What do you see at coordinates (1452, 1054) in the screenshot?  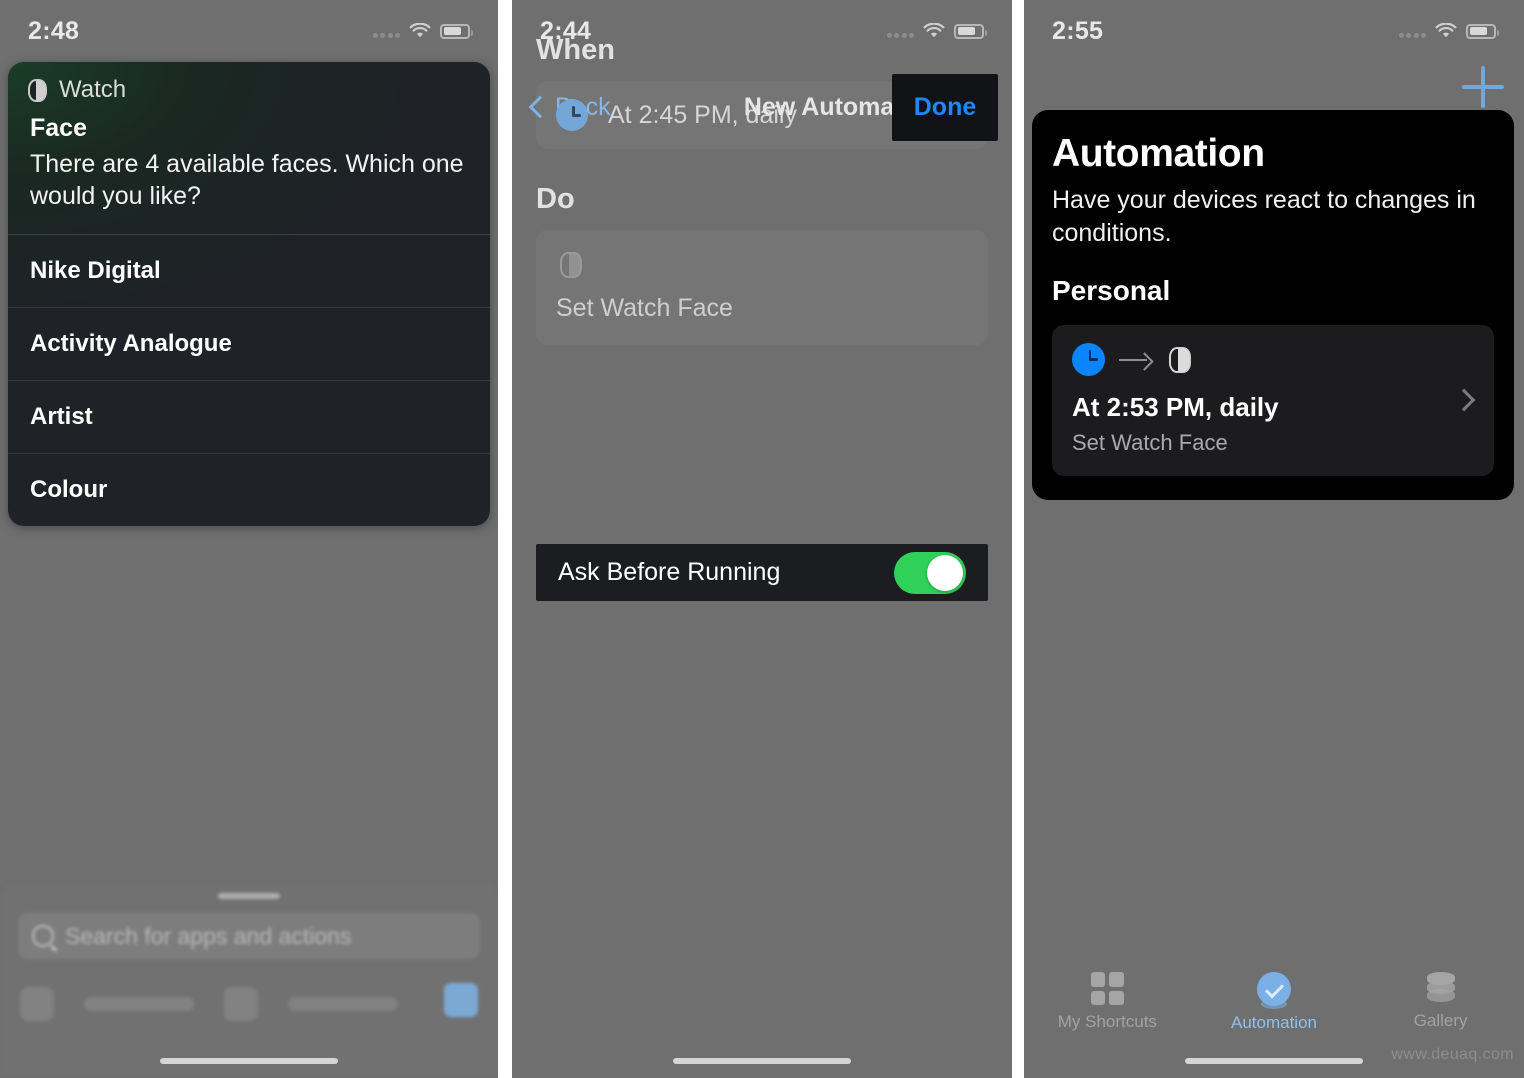 I see `watermark: www.deuaq.com` at bounding box center [1452, 1054].